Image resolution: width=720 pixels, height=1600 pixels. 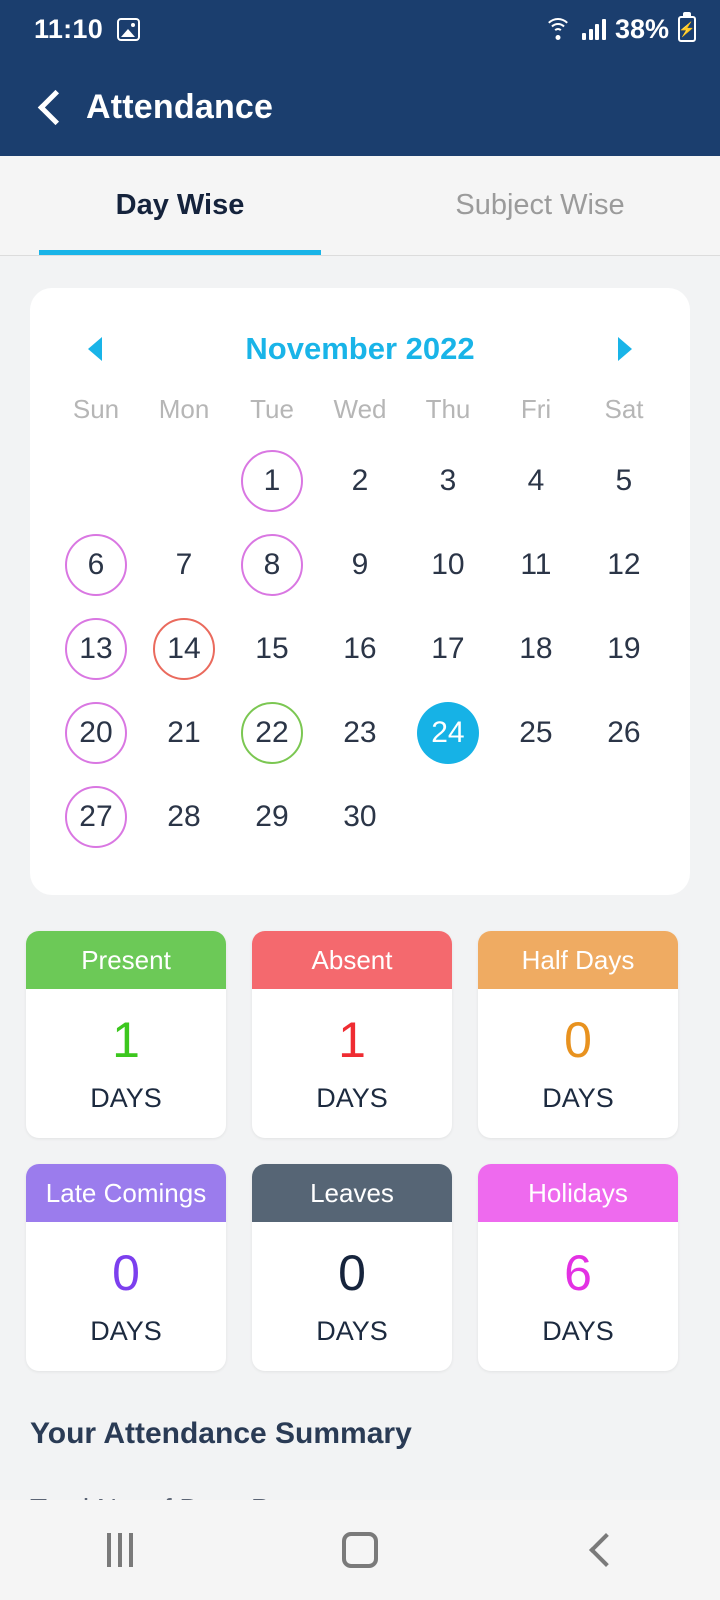 What do you see at coordinates (180, 106) in the screenshot?
I see `page-title: Attendance` at bounding box center [180, 106].